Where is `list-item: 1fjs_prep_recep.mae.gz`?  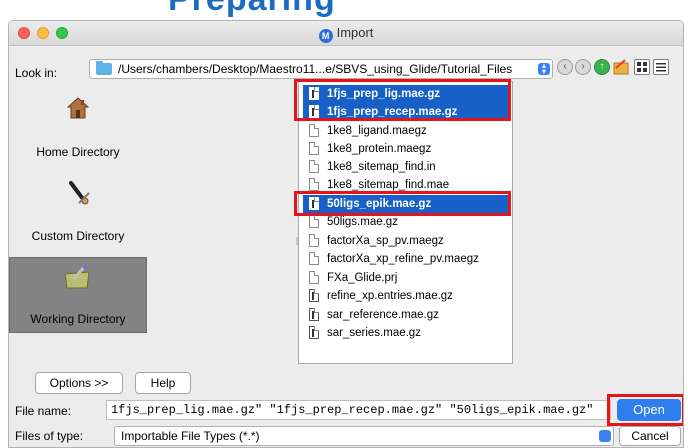 list-item: 1fjs_prep_recep.mae.gz is located at coordinates (407, 112).